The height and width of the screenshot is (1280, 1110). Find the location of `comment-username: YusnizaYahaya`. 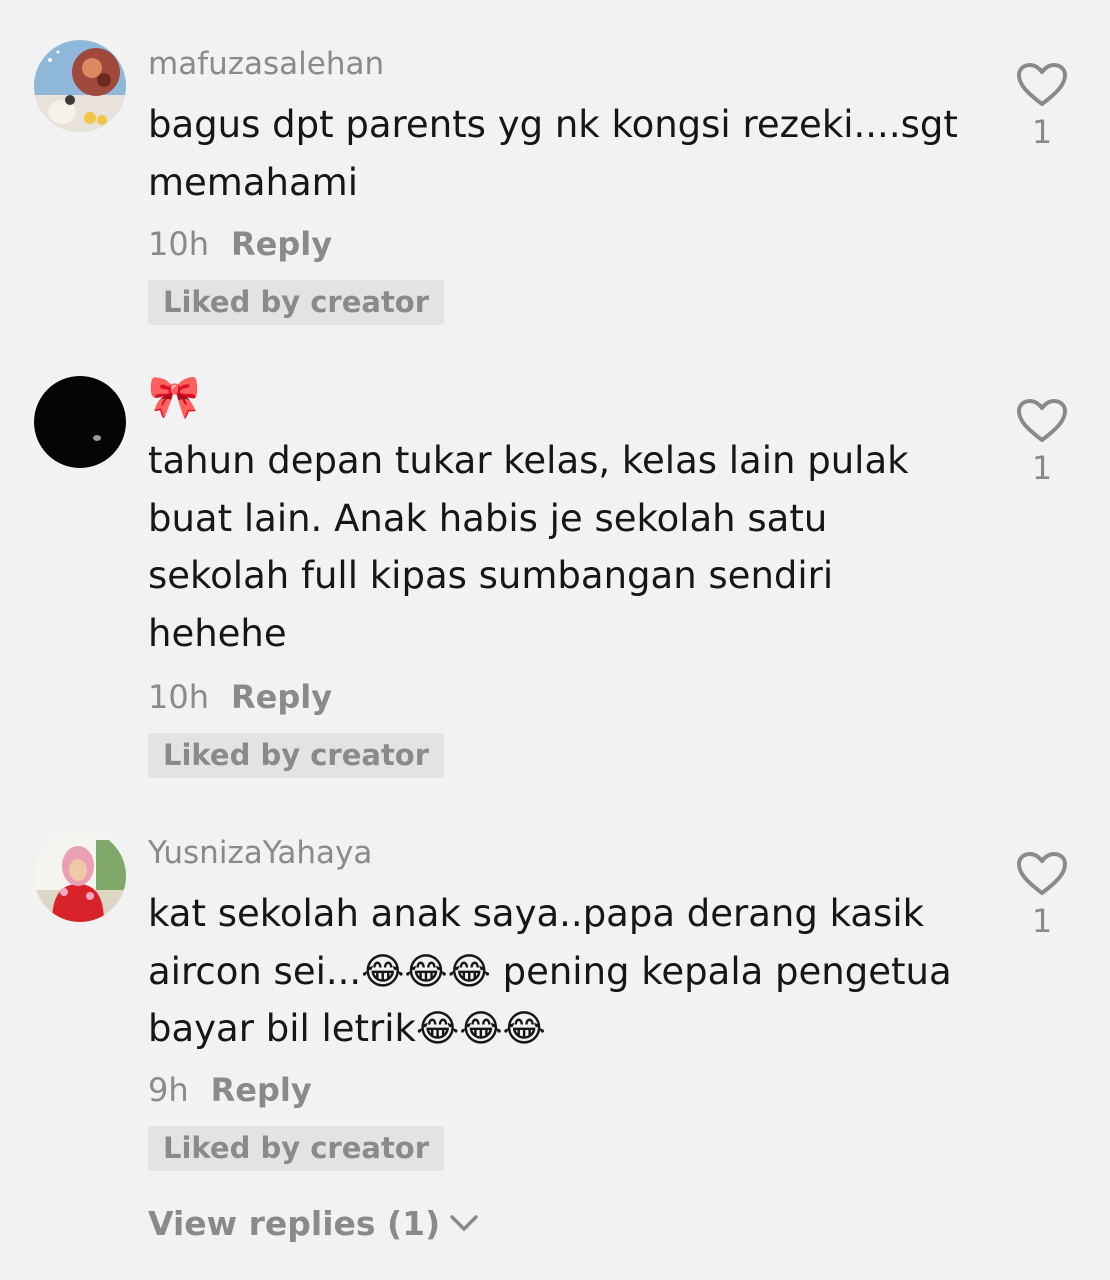

comment-username: YusnizaYahaya is located at coordinates (260, 853).